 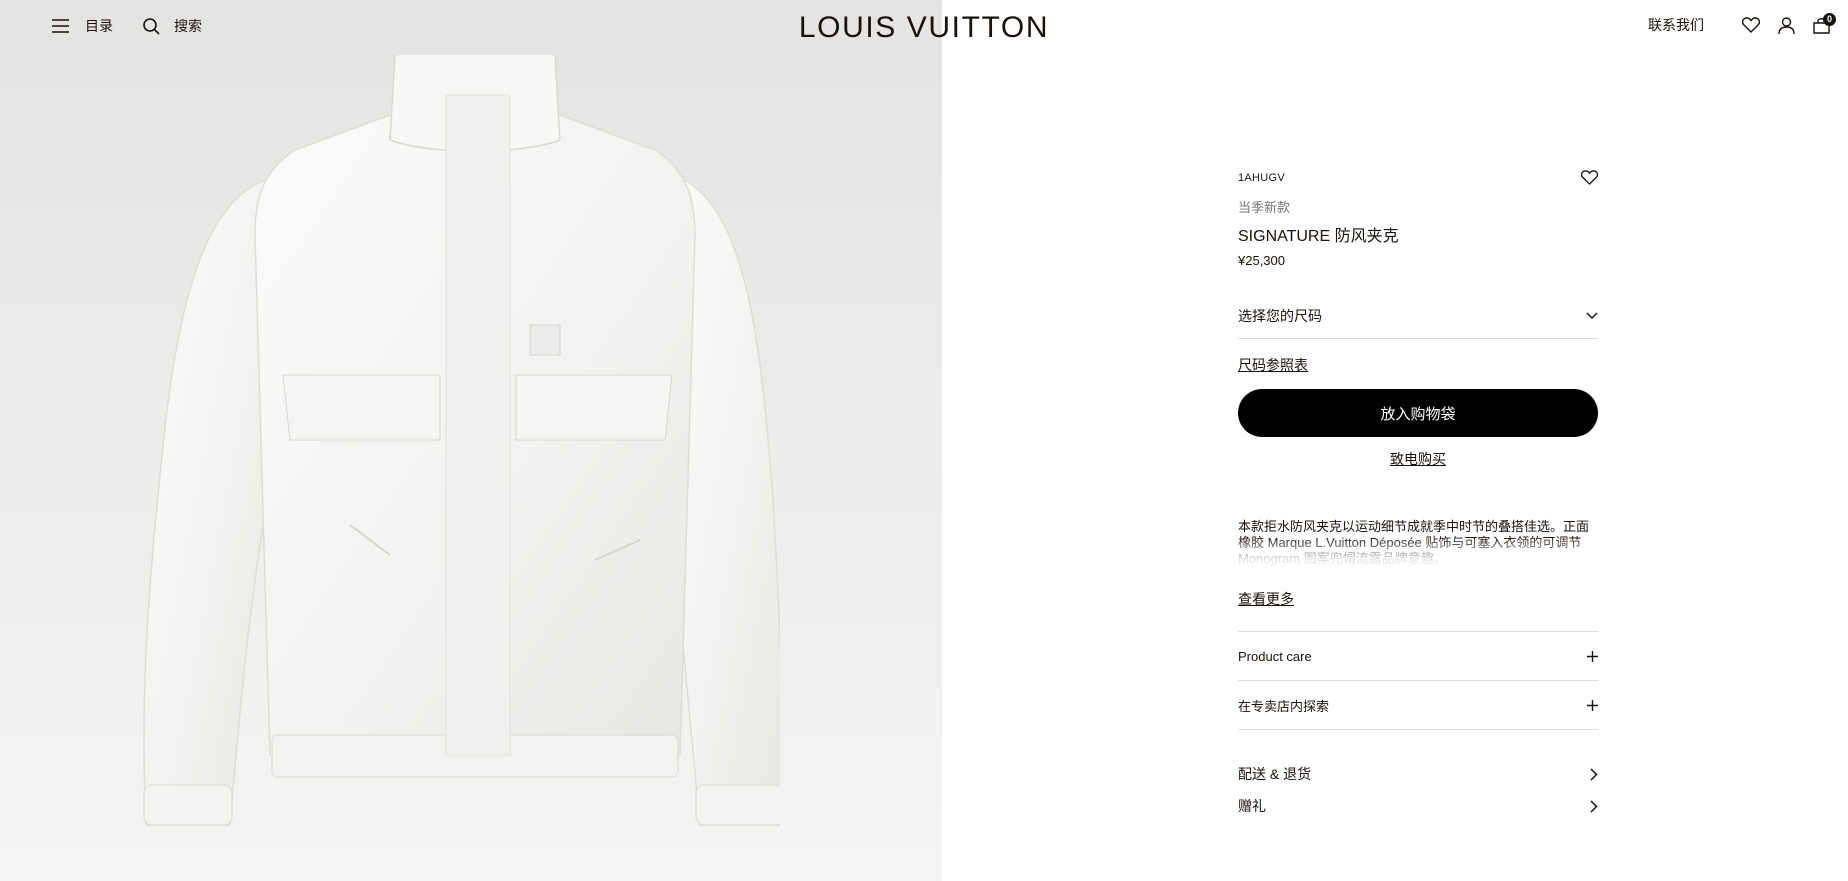 What do you see at coordinates (1418, 806) in the screenshot?
I see `gifting-link: 赠礼` at bounding box center [1418, 806].